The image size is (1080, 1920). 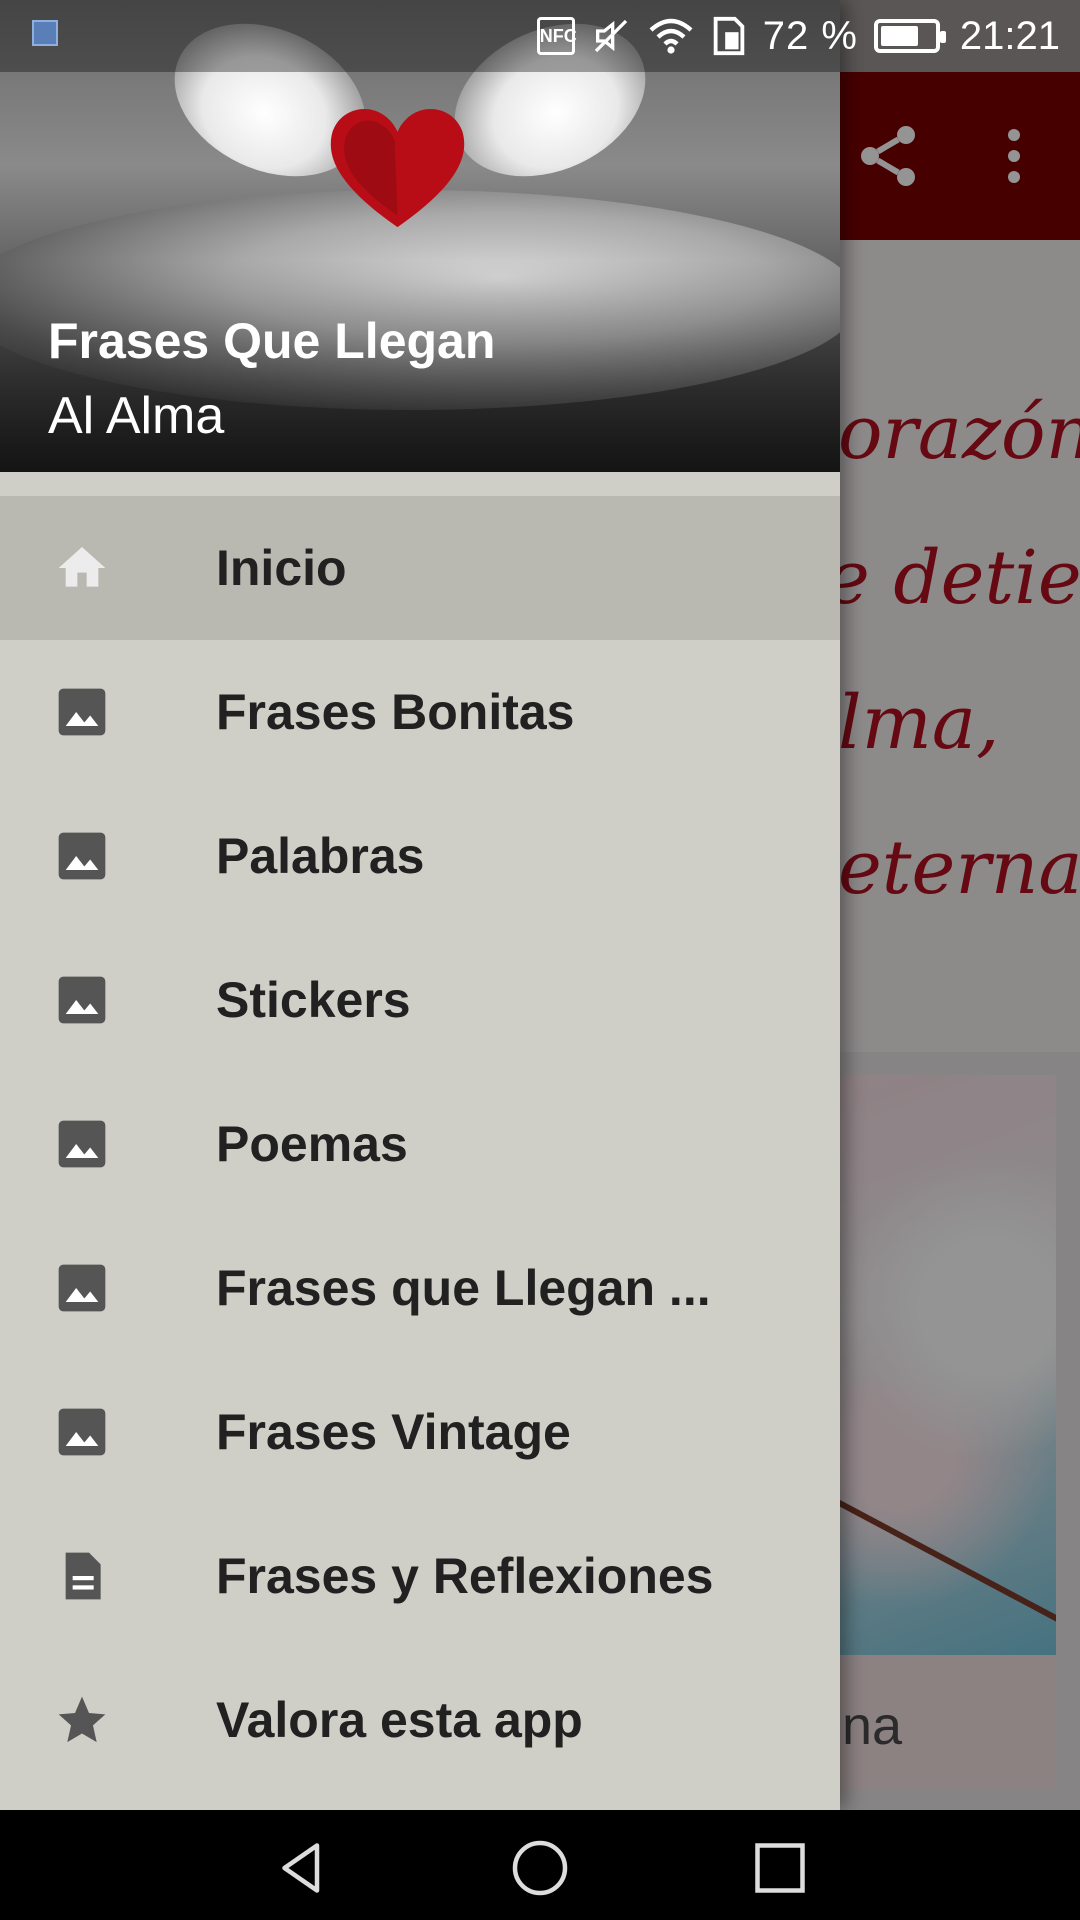 I want to click on sim-icon, so click(x=728, y=36).